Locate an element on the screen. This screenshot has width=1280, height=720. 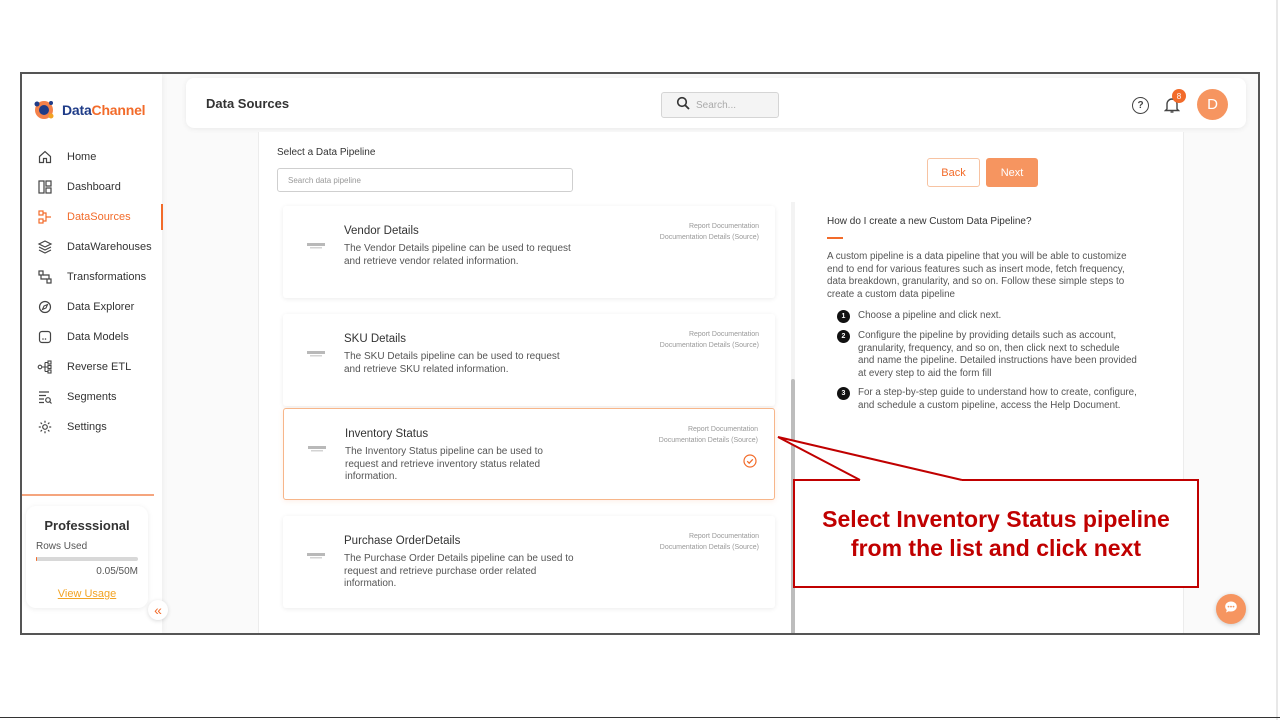
pipeline-card-title: Vendor Details is located at coordinates (381, 231).